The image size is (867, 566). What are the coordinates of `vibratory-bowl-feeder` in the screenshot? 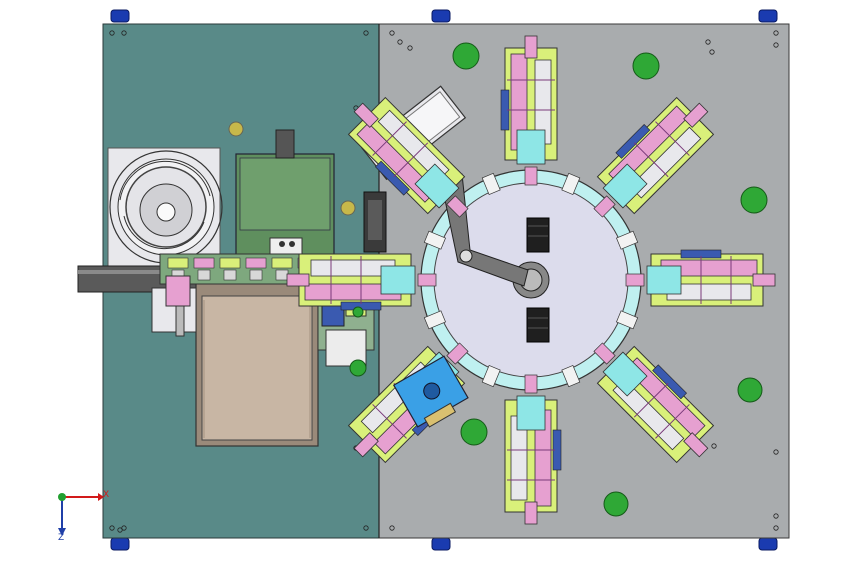 It's located at (165, 207).